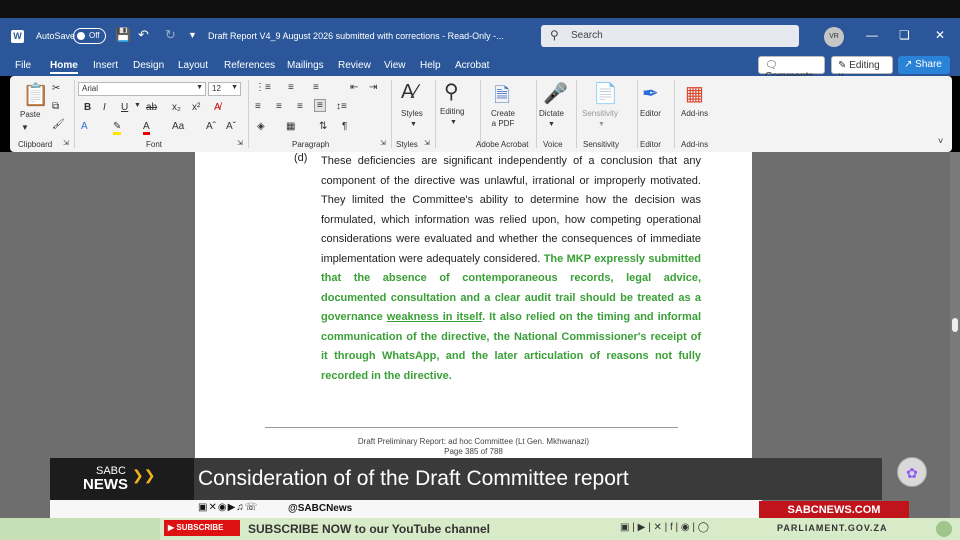 The width and height of the screenshot is (960, 540). I want to click on tab-references: References, so click(249, 65).